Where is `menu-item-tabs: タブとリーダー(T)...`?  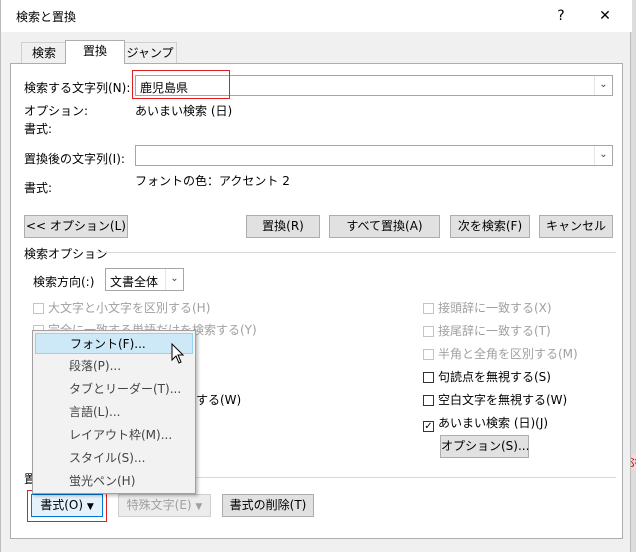 menu-item-tabs: タブとリーダー(T)... is located at coordinates (114, 389).